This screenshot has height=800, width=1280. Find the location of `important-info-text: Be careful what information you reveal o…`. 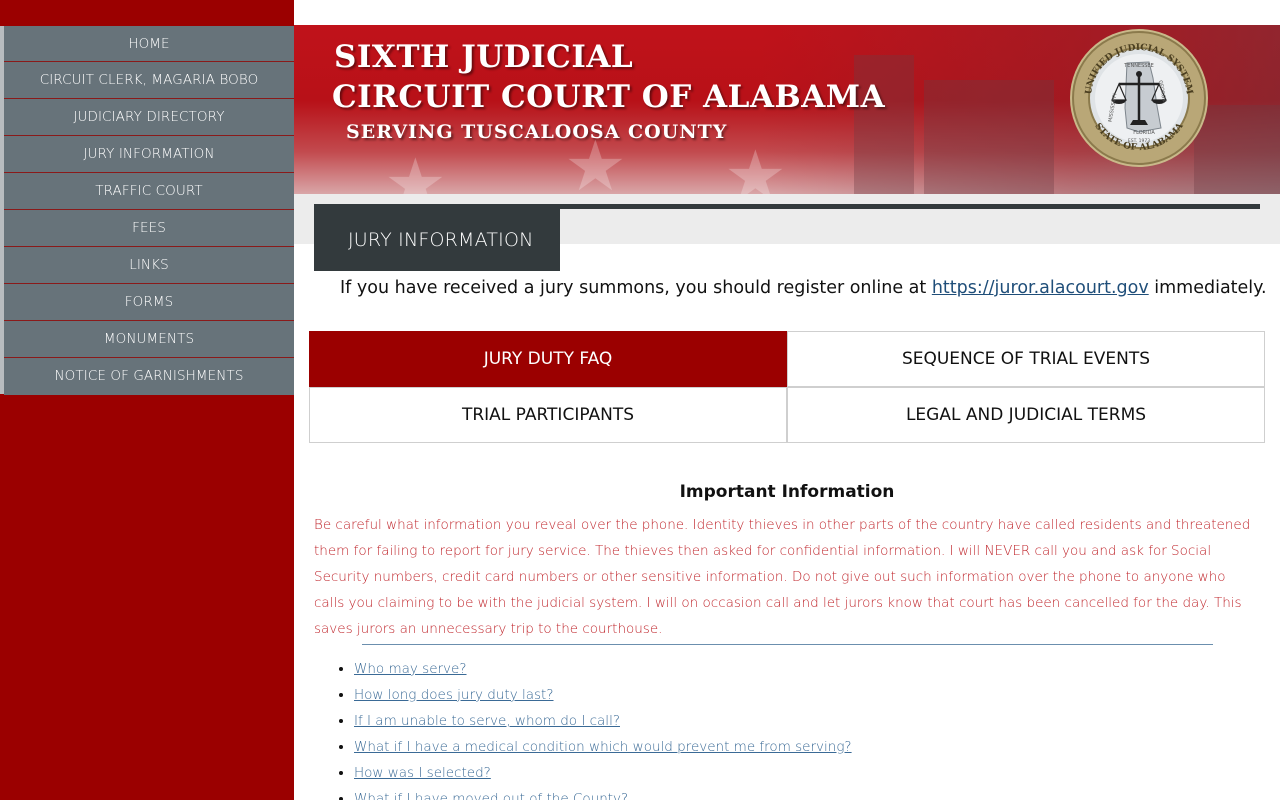

important-info-text: Be careful what information you reveal o… is located at coordinates (782, 577).